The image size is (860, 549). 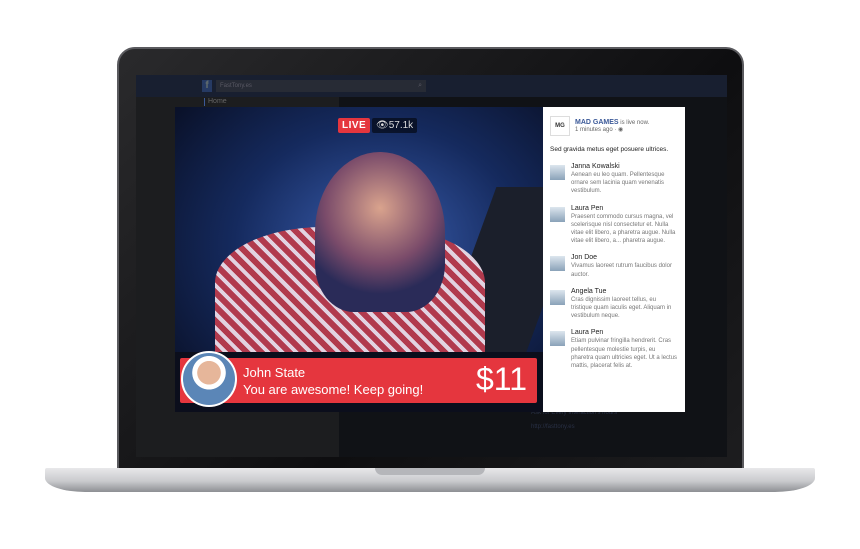 What do you see at coordinates (609, 149) in the screenshot?
I see `post-text: Sed gravida metus eget posuere ultrices.` at bounding box center [609, 149].